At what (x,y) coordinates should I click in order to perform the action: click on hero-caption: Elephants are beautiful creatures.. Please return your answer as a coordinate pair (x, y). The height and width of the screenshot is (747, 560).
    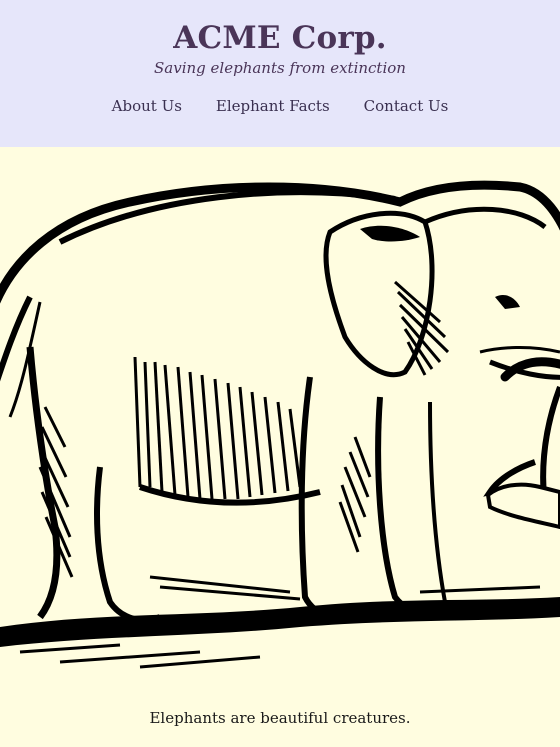
    Looking at the image, I should click on (280, 718).